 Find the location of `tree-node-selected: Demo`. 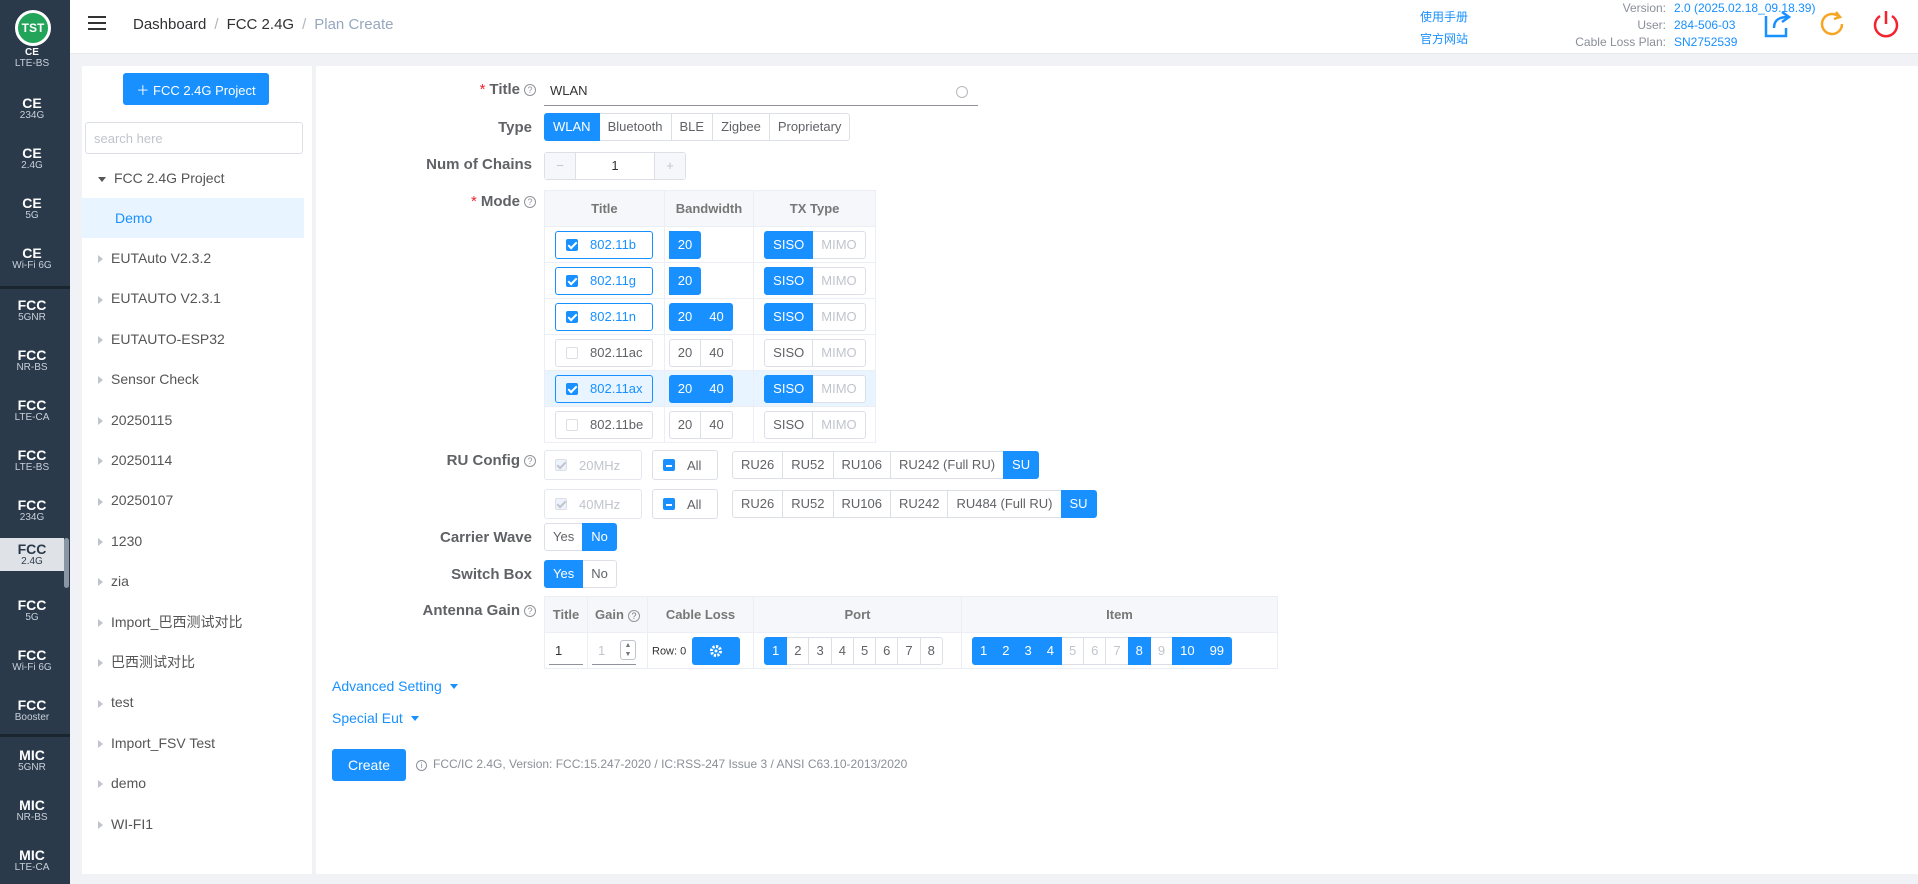

tree-node-selected: Demo is located at coordinates (193, 218).